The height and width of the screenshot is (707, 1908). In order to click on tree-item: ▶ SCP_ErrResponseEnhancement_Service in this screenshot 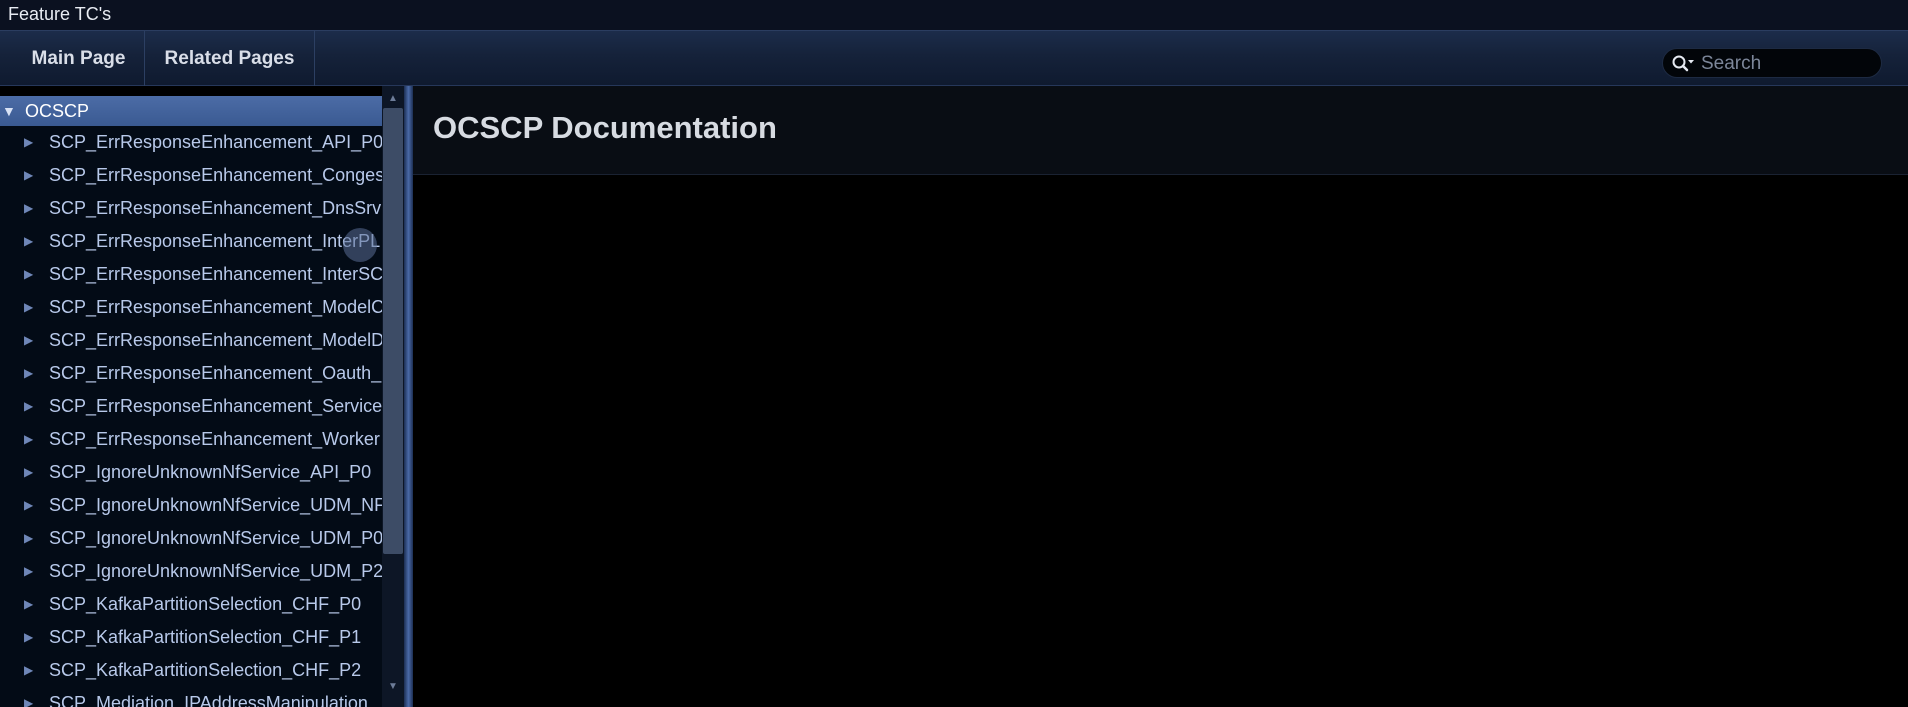, I will do `click(191, 406)`.